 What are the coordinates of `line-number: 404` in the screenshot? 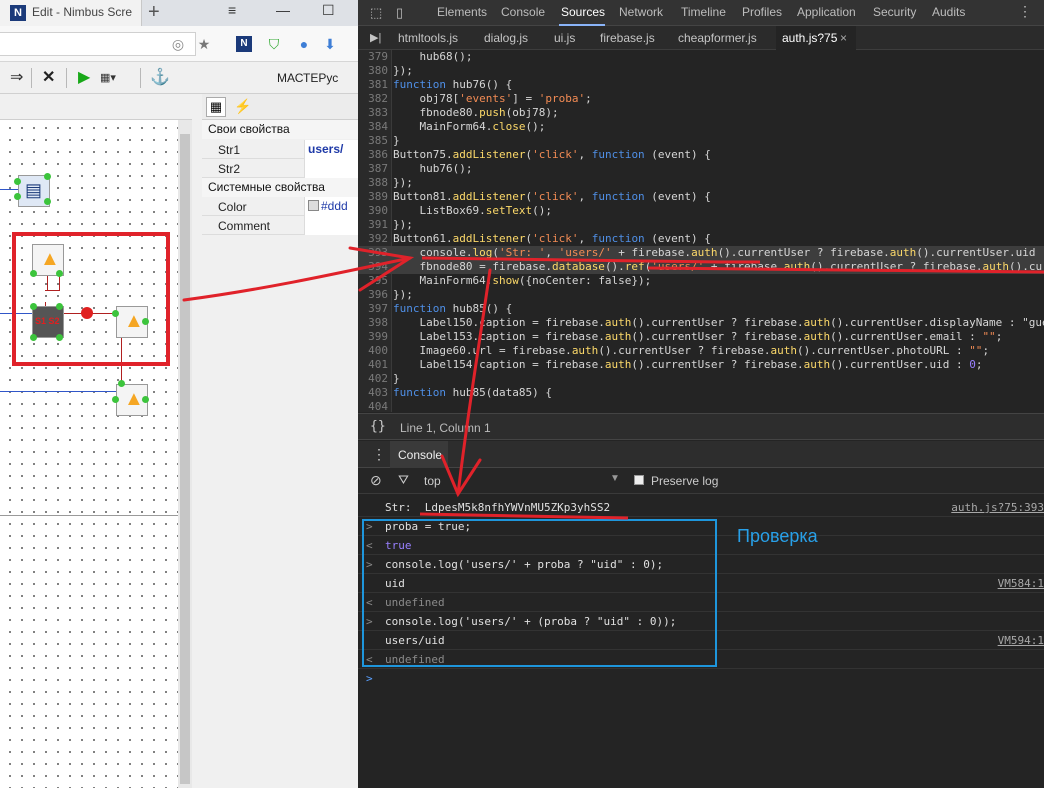 It's located at (373, 407).